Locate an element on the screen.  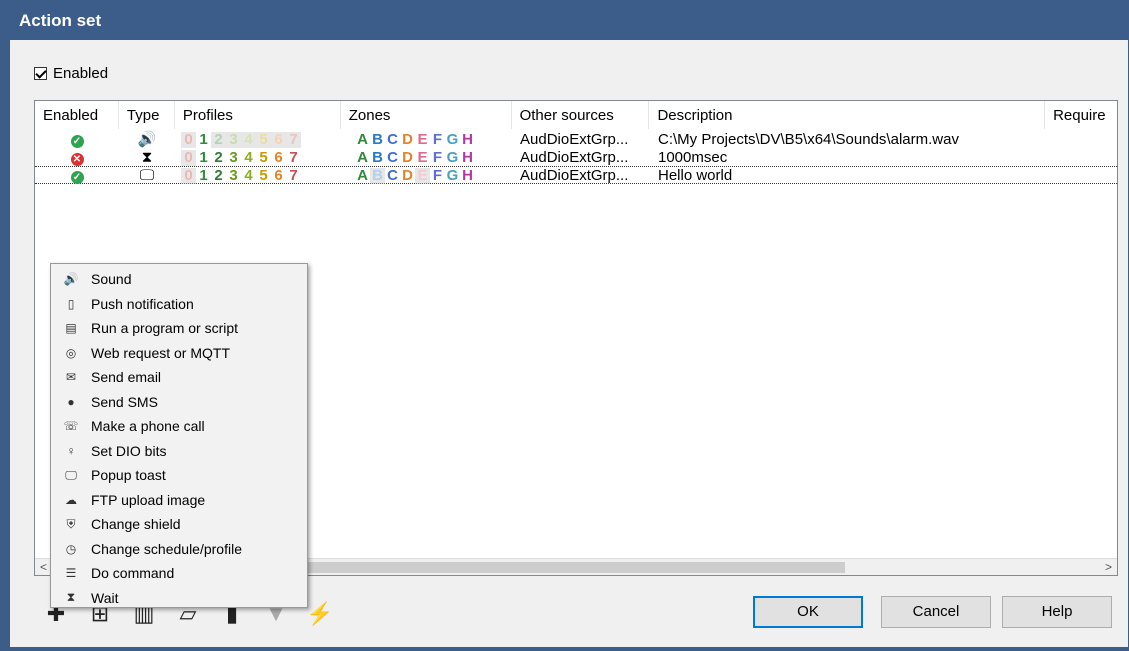
menu-item: ◎ Web request or MQTT is located at coordinates (179, 353).